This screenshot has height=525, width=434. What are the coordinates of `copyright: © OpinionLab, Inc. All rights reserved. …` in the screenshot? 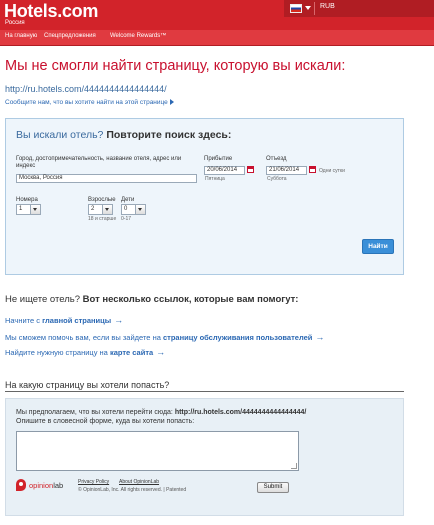 It's located at (132, 490).